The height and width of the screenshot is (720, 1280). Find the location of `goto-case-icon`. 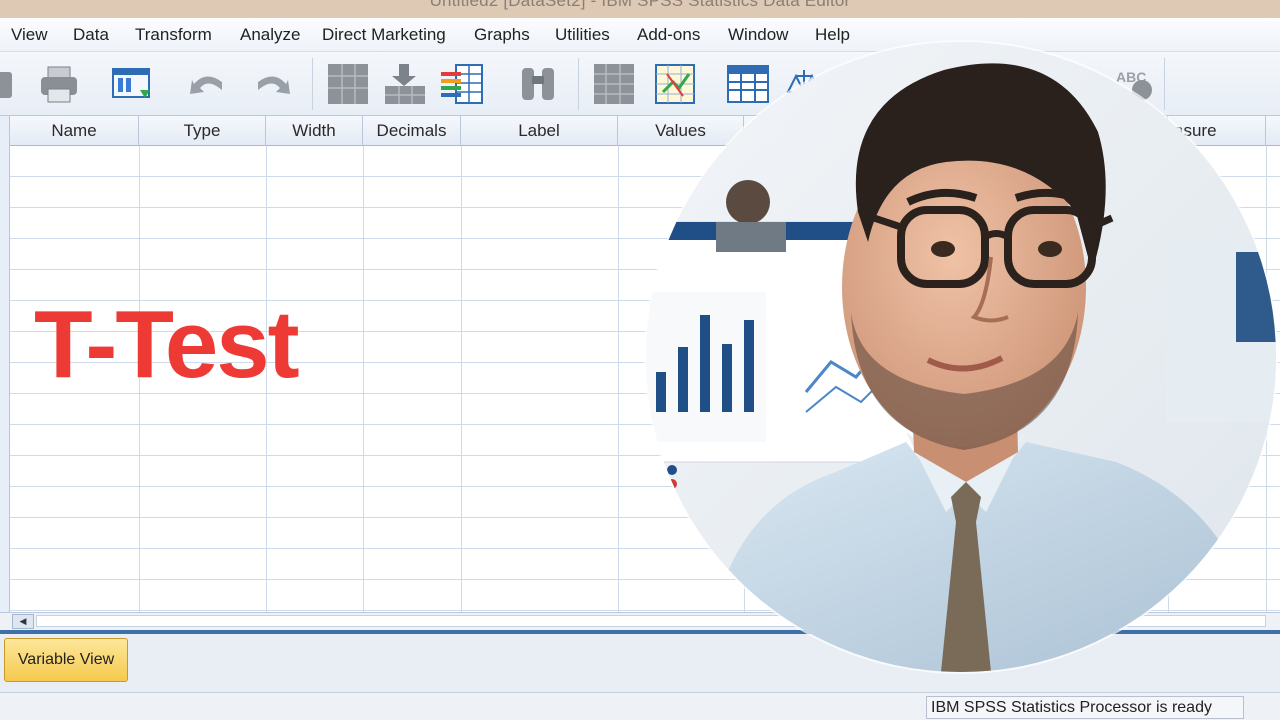

goto-case-icon is located at coordinates (348, 84).